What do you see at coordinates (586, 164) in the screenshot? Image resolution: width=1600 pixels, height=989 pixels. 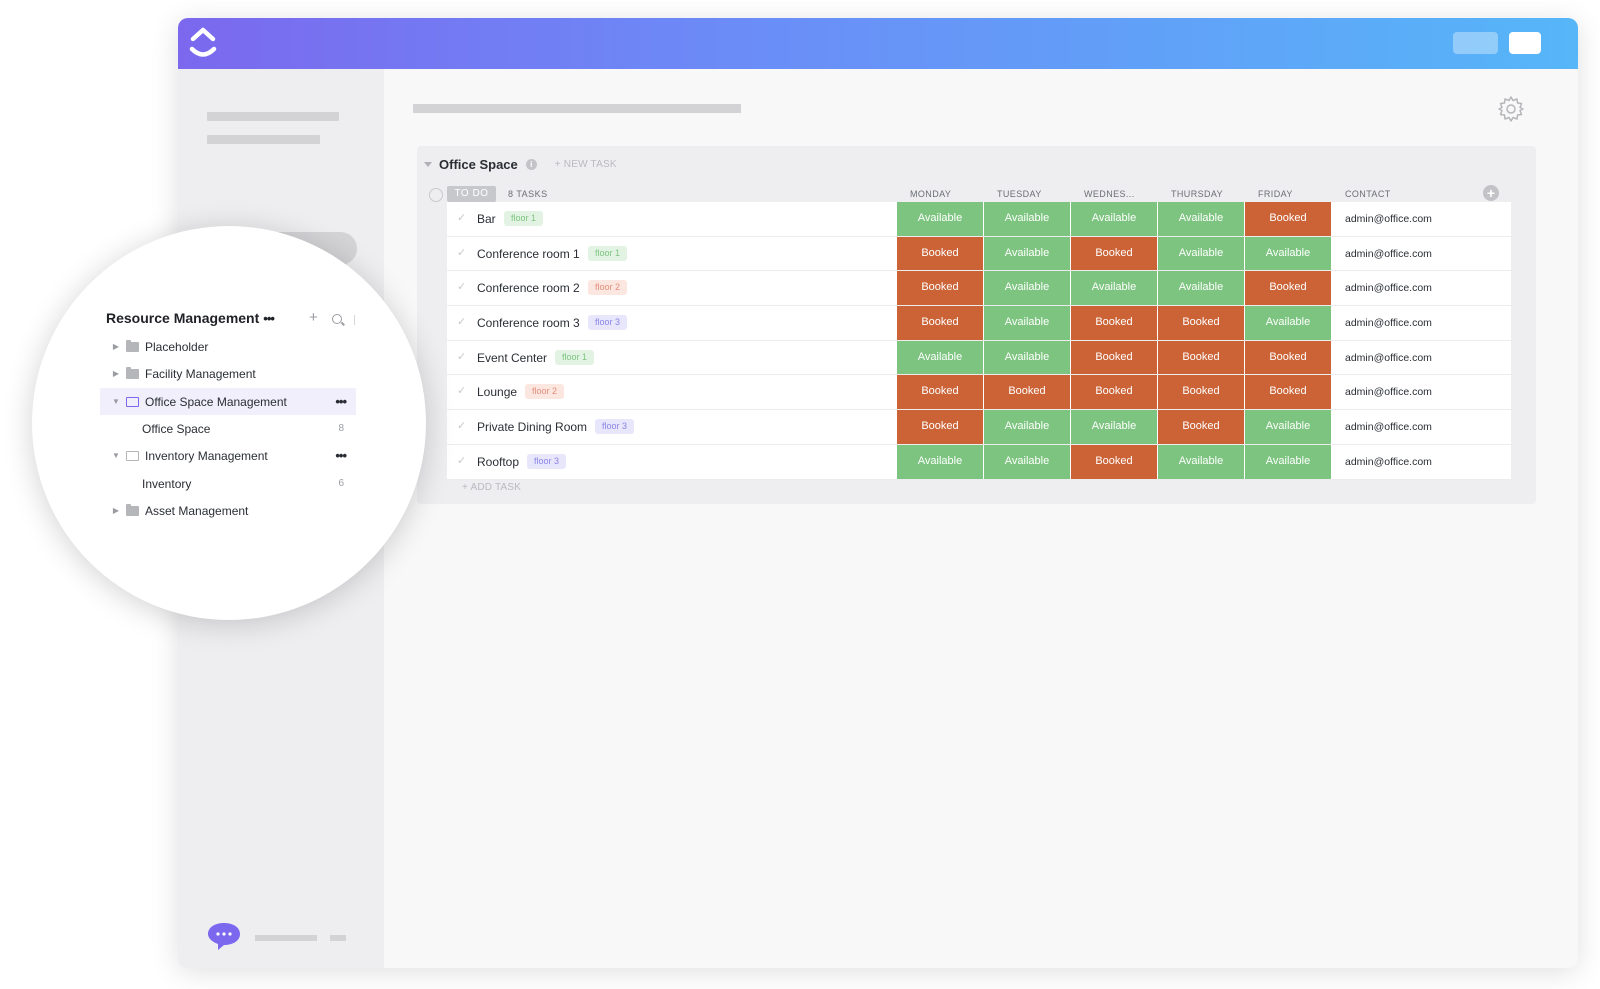 I see `new-task-button: + NEW TASK` at bounding box center [586, 164].